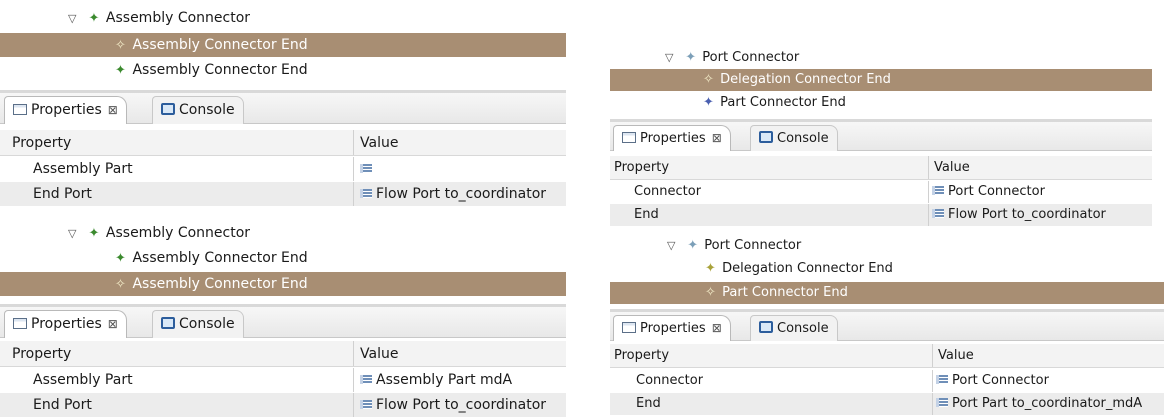 The height and width of the screenshot is (418, 1166). I want to click on part-connector-end-icon: ✧, so click(710, 292).